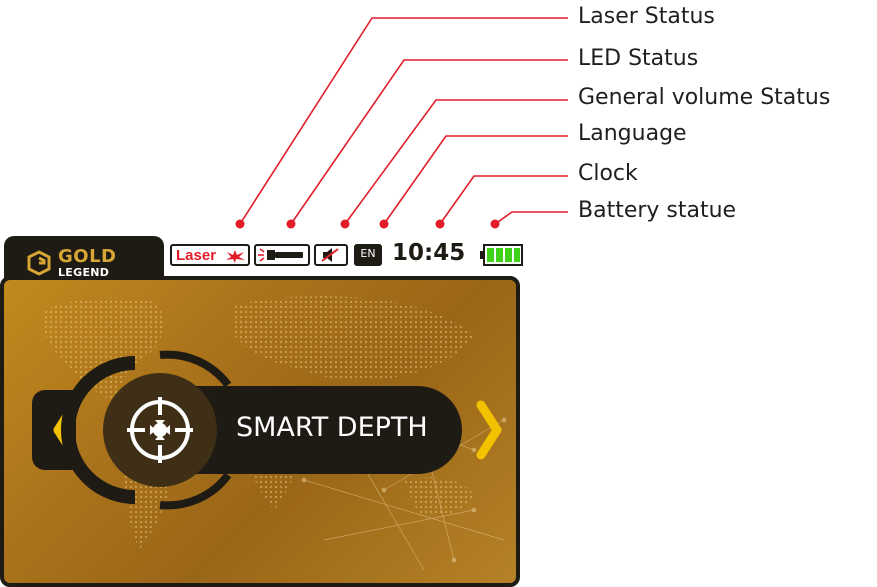  What do you see at coordinates (384, 224) in the screenshot?
I see `callout-dot-language` at bounding box center [384, 224].